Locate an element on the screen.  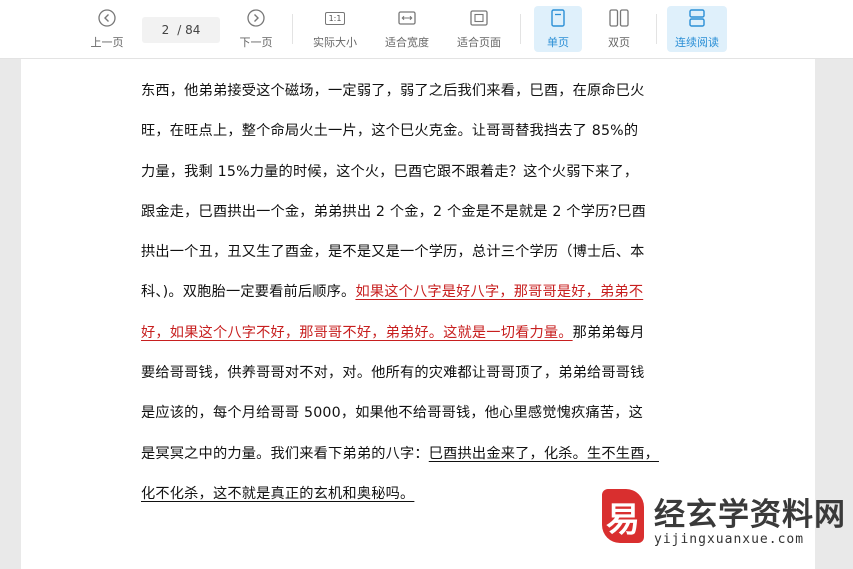
fit-page-button: 适合页面 is located at coordinates (479, 29).